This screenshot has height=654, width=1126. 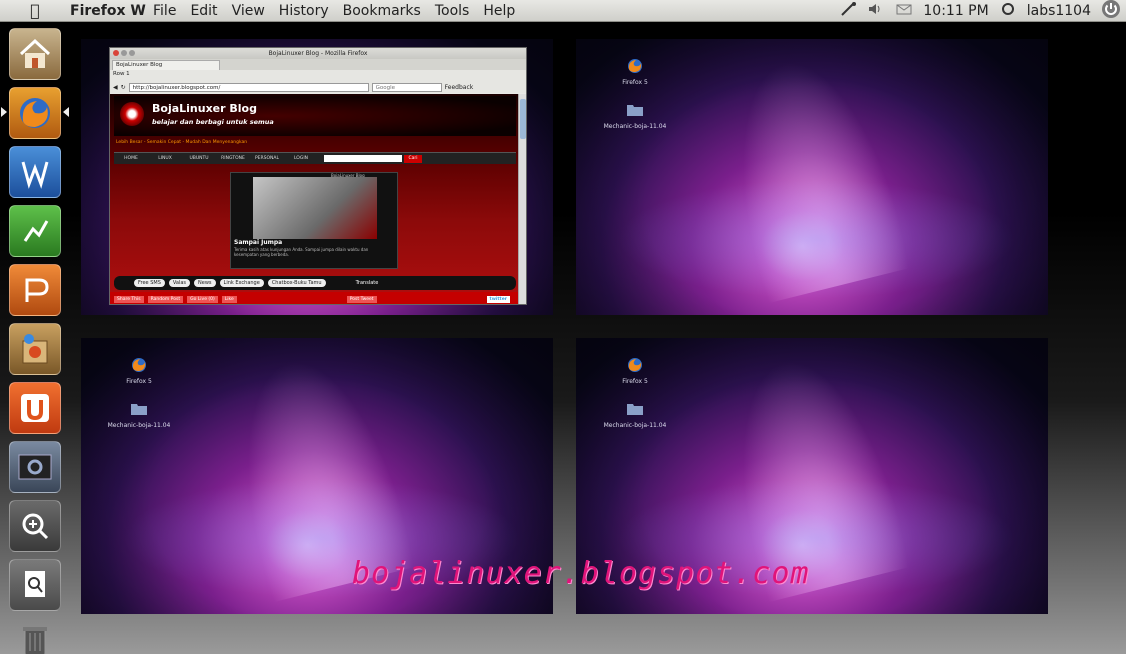 What do you see at coordinates (848, 11) in the screenshot?
I see `network-icon` at bounding box center [848, 11].